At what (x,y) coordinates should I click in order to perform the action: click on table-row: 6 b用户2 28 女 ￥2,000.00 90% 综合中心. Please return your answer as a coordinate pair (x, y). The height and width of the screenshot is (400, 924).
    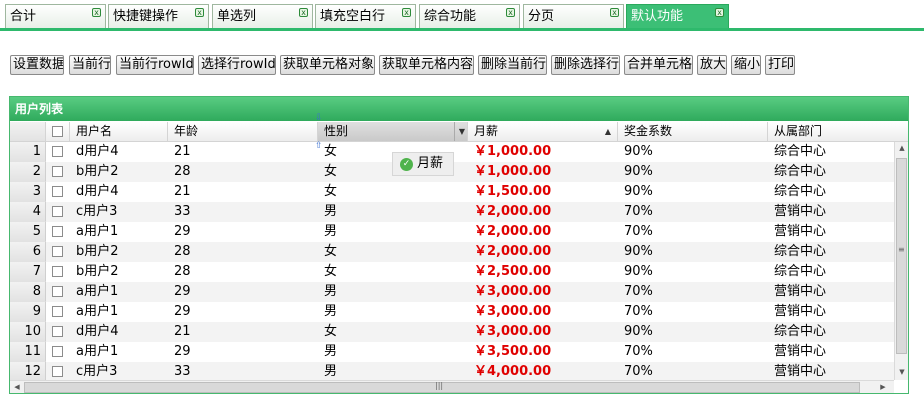
    Looking at the image, I should click on (452, 252).